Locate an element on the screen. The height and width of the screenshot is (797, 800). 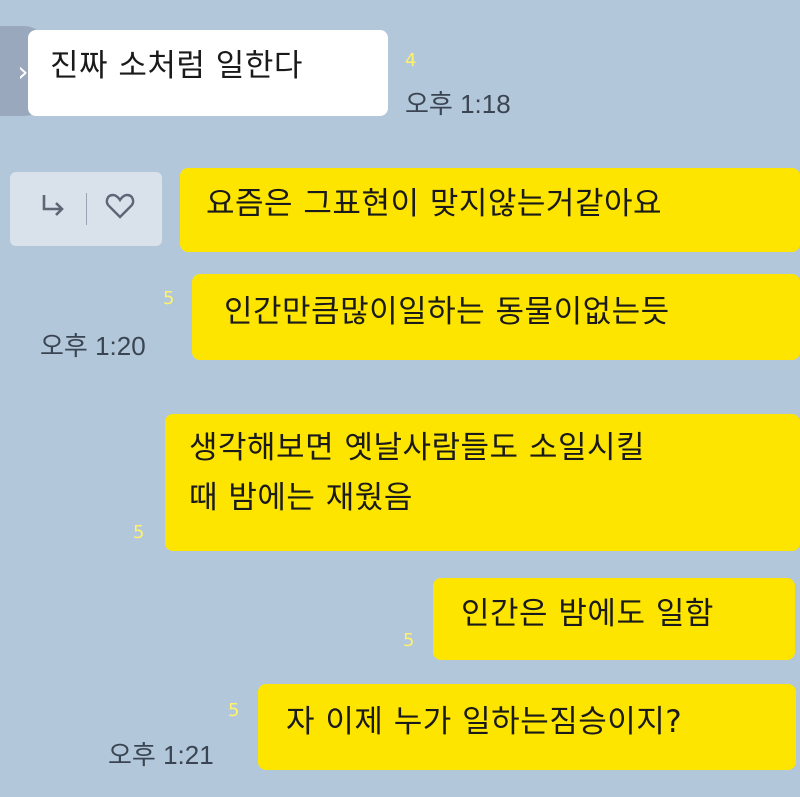
reaction-toolbar is located at coordinates (86, 209).